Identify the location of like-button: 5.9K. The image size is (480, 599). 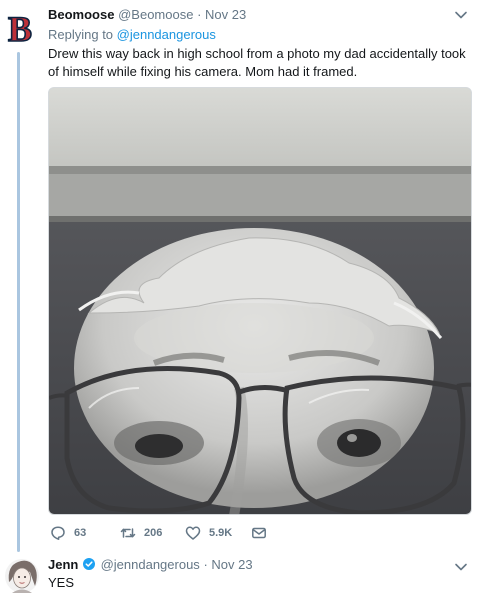
(208, 533).